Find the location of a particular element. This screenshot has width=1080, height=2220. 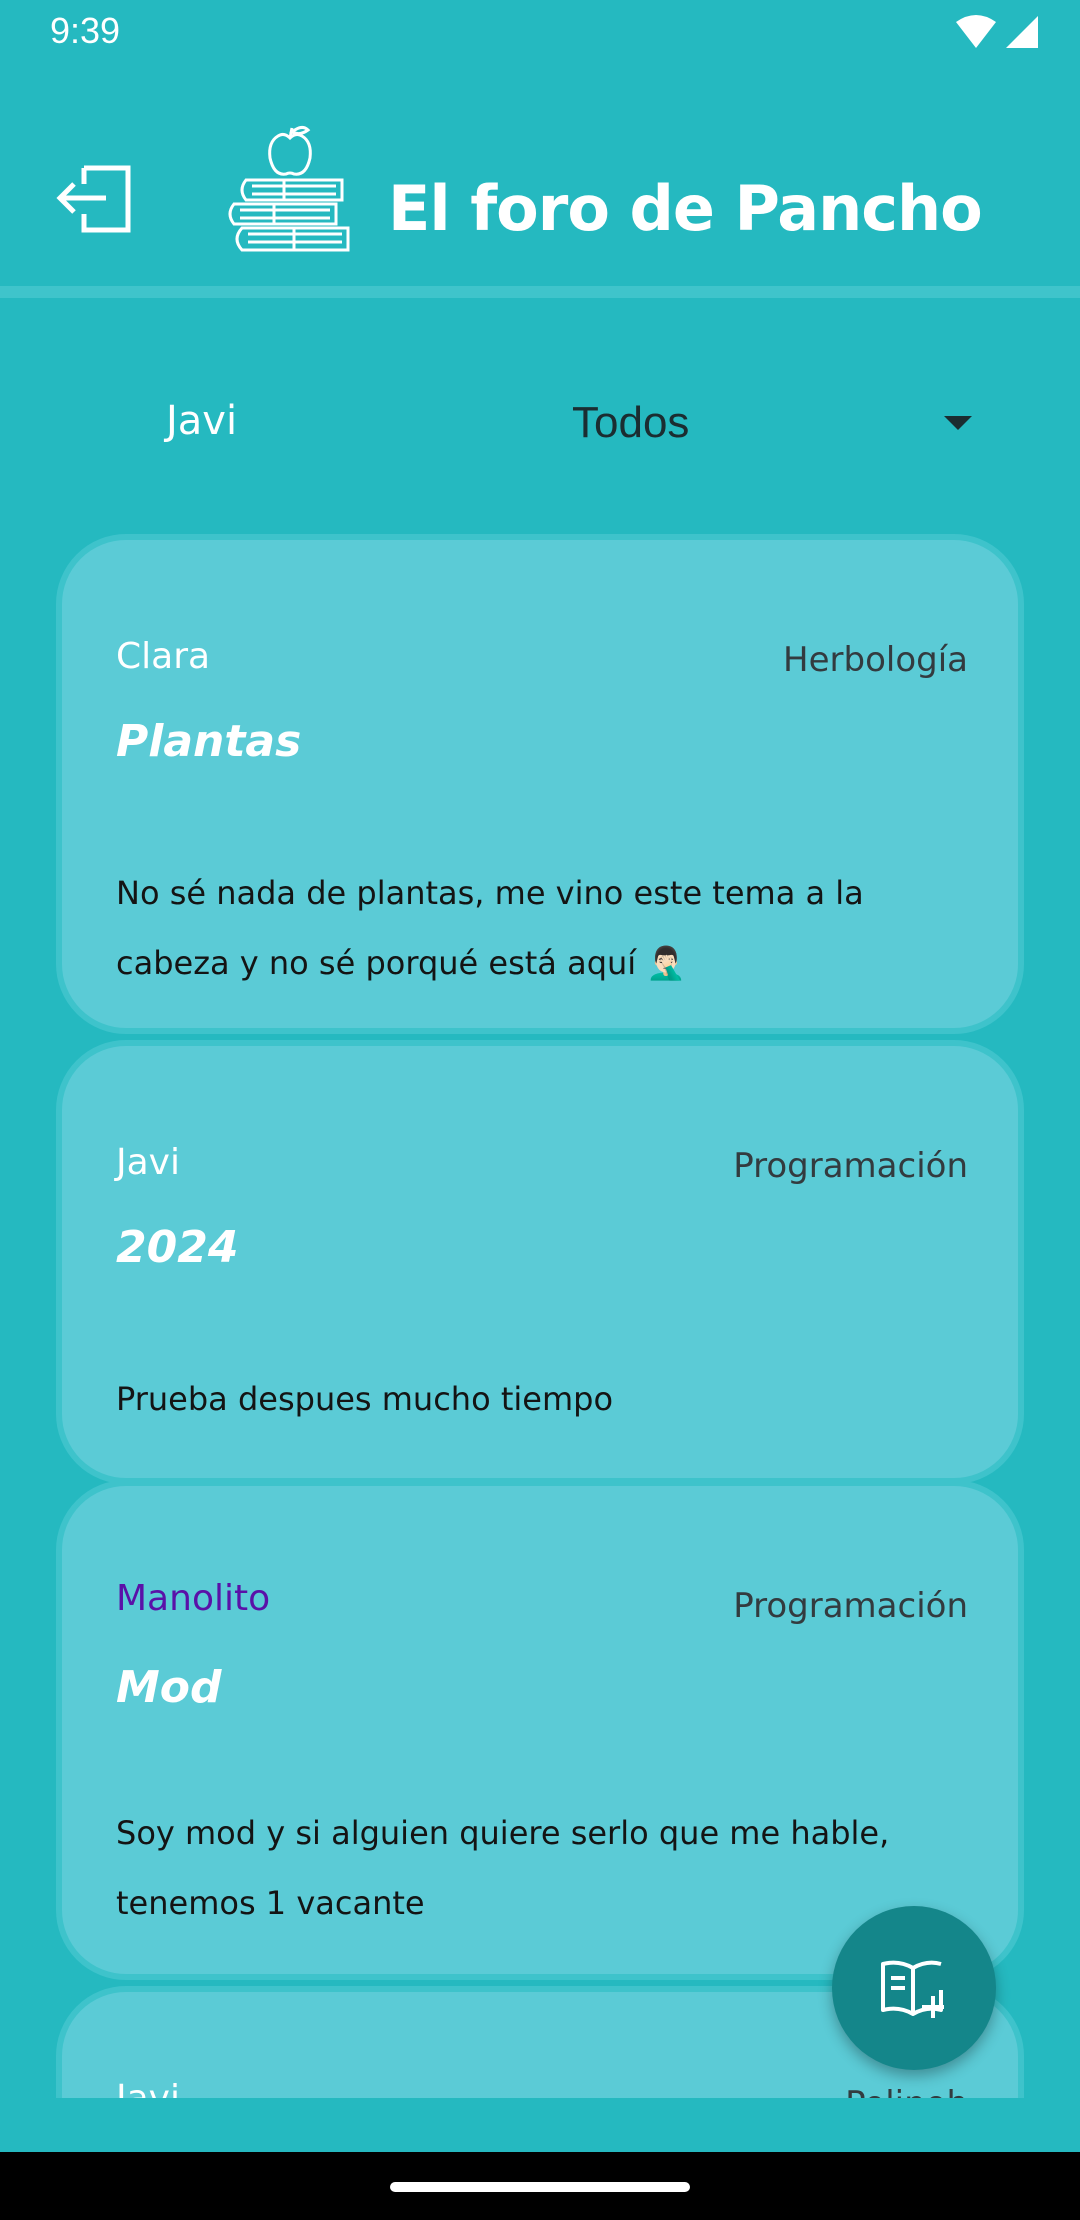

post-title: 2024 is located at coordinates (177, 1247).